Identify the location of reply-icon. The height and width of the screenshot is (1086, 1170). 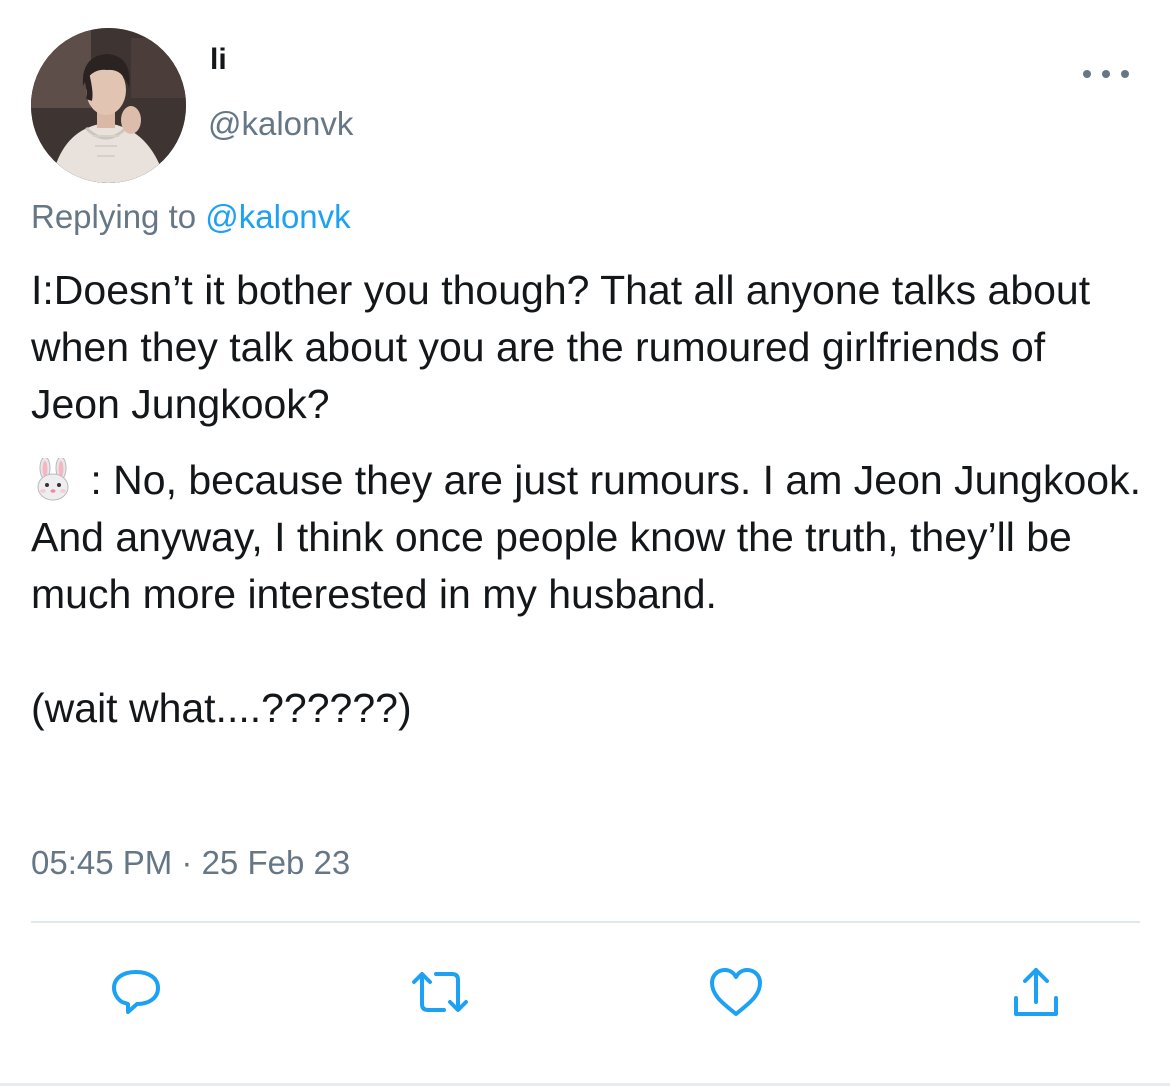
(136, 992).